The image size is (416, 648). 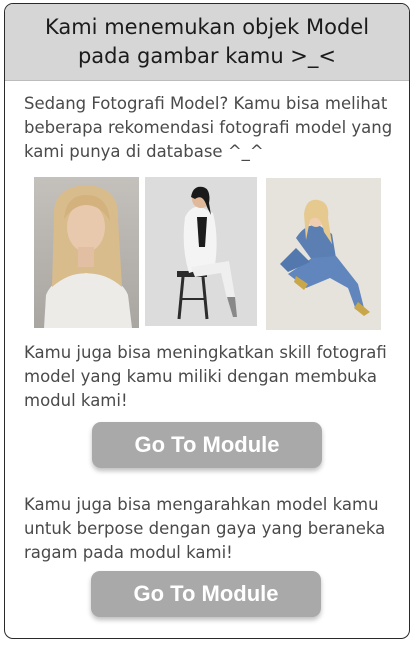 What do you see at coordinates (323, 254) in the screenshot?
I see `model-photo-blue-suit-crouch` at bounding box center [323, 254].